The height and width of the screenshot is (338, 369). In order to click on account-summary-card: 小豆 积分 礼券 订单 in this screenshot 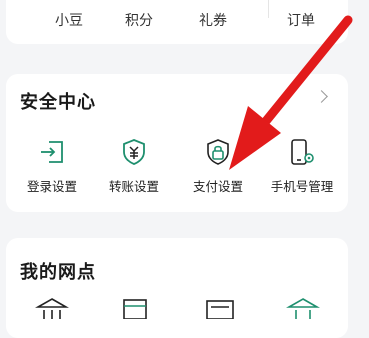, I will do `click(177, 22)`.